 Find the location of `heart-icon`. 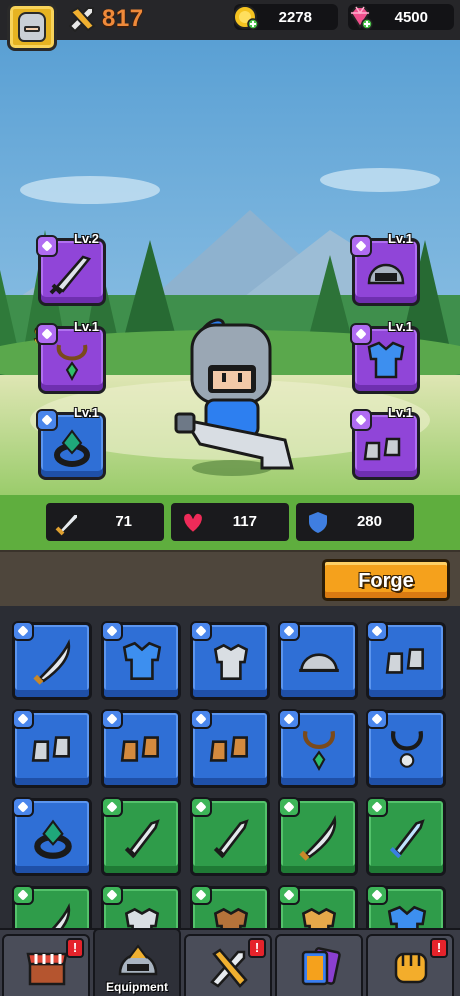

heart-icon is located at coordinates (193, 523).